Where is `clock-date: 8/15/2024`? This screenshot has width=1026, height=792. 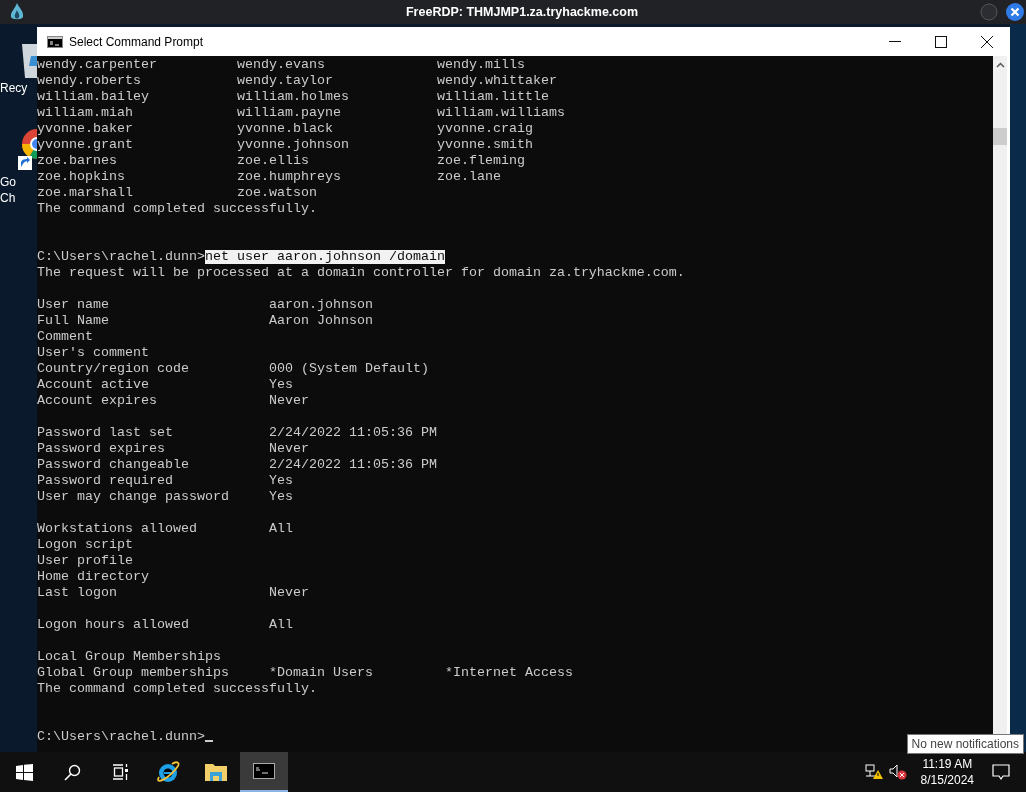
clock-date: 8/15/2024 is located at coordinates (947, 780).